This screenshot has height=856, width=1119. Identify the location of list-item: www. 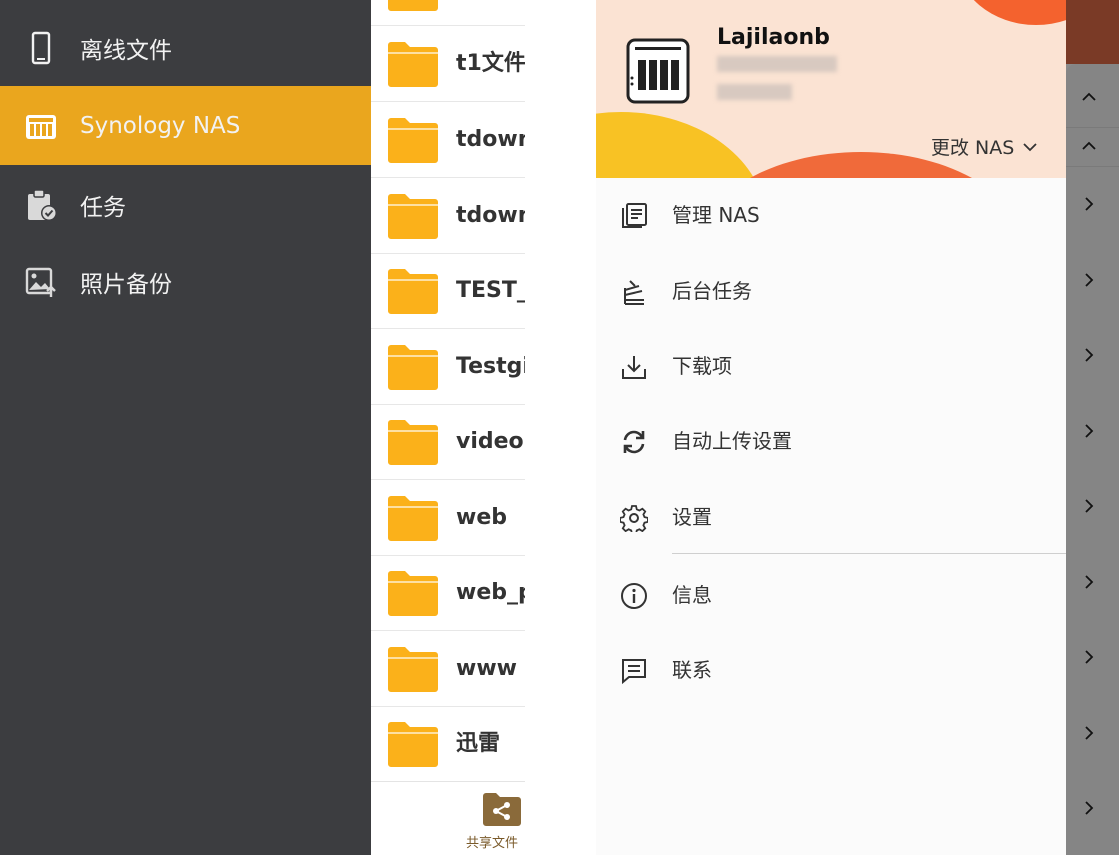
(448, 669).